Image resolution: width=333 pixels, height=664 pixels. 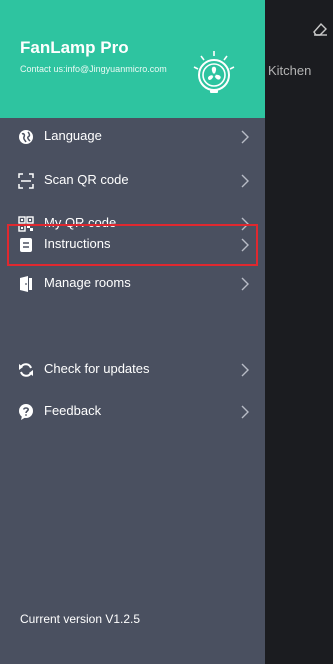 What do you see at coordinates (132, 245) in the screenshot?
I see `selection-highlight` at bounding box center [132, 245].